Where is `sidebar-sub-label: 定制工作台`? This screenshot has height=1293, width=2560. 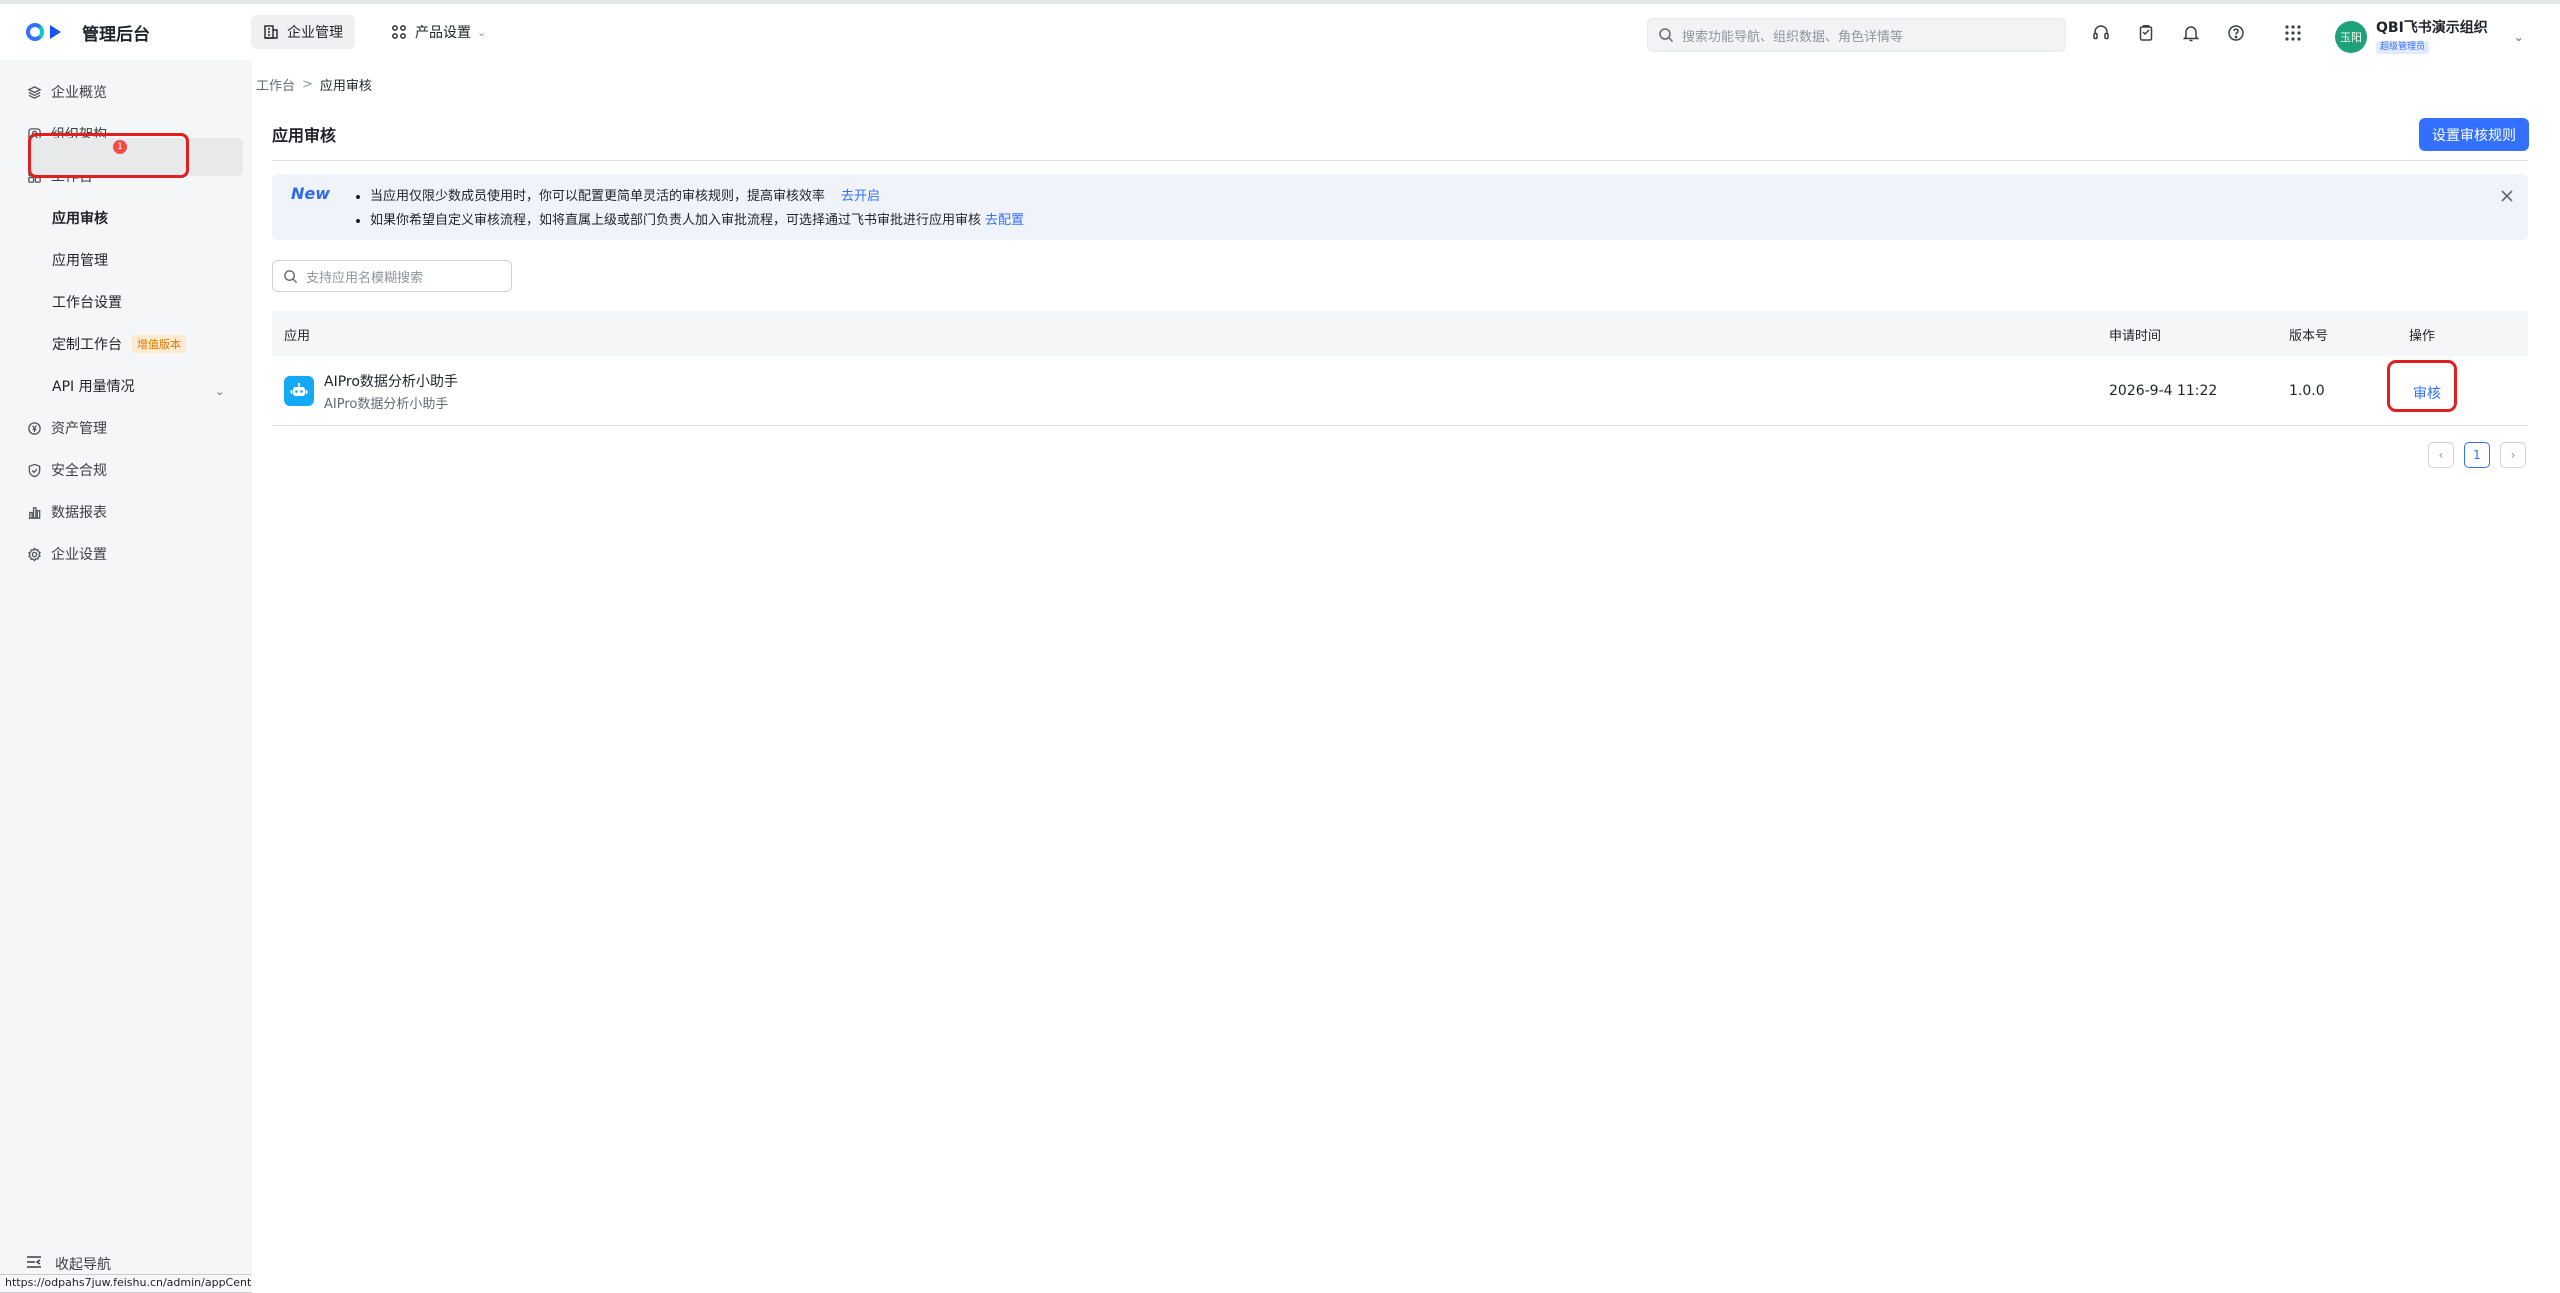 sidebar-sub-label: 定制工作台 is located at coordinates (87, 345).